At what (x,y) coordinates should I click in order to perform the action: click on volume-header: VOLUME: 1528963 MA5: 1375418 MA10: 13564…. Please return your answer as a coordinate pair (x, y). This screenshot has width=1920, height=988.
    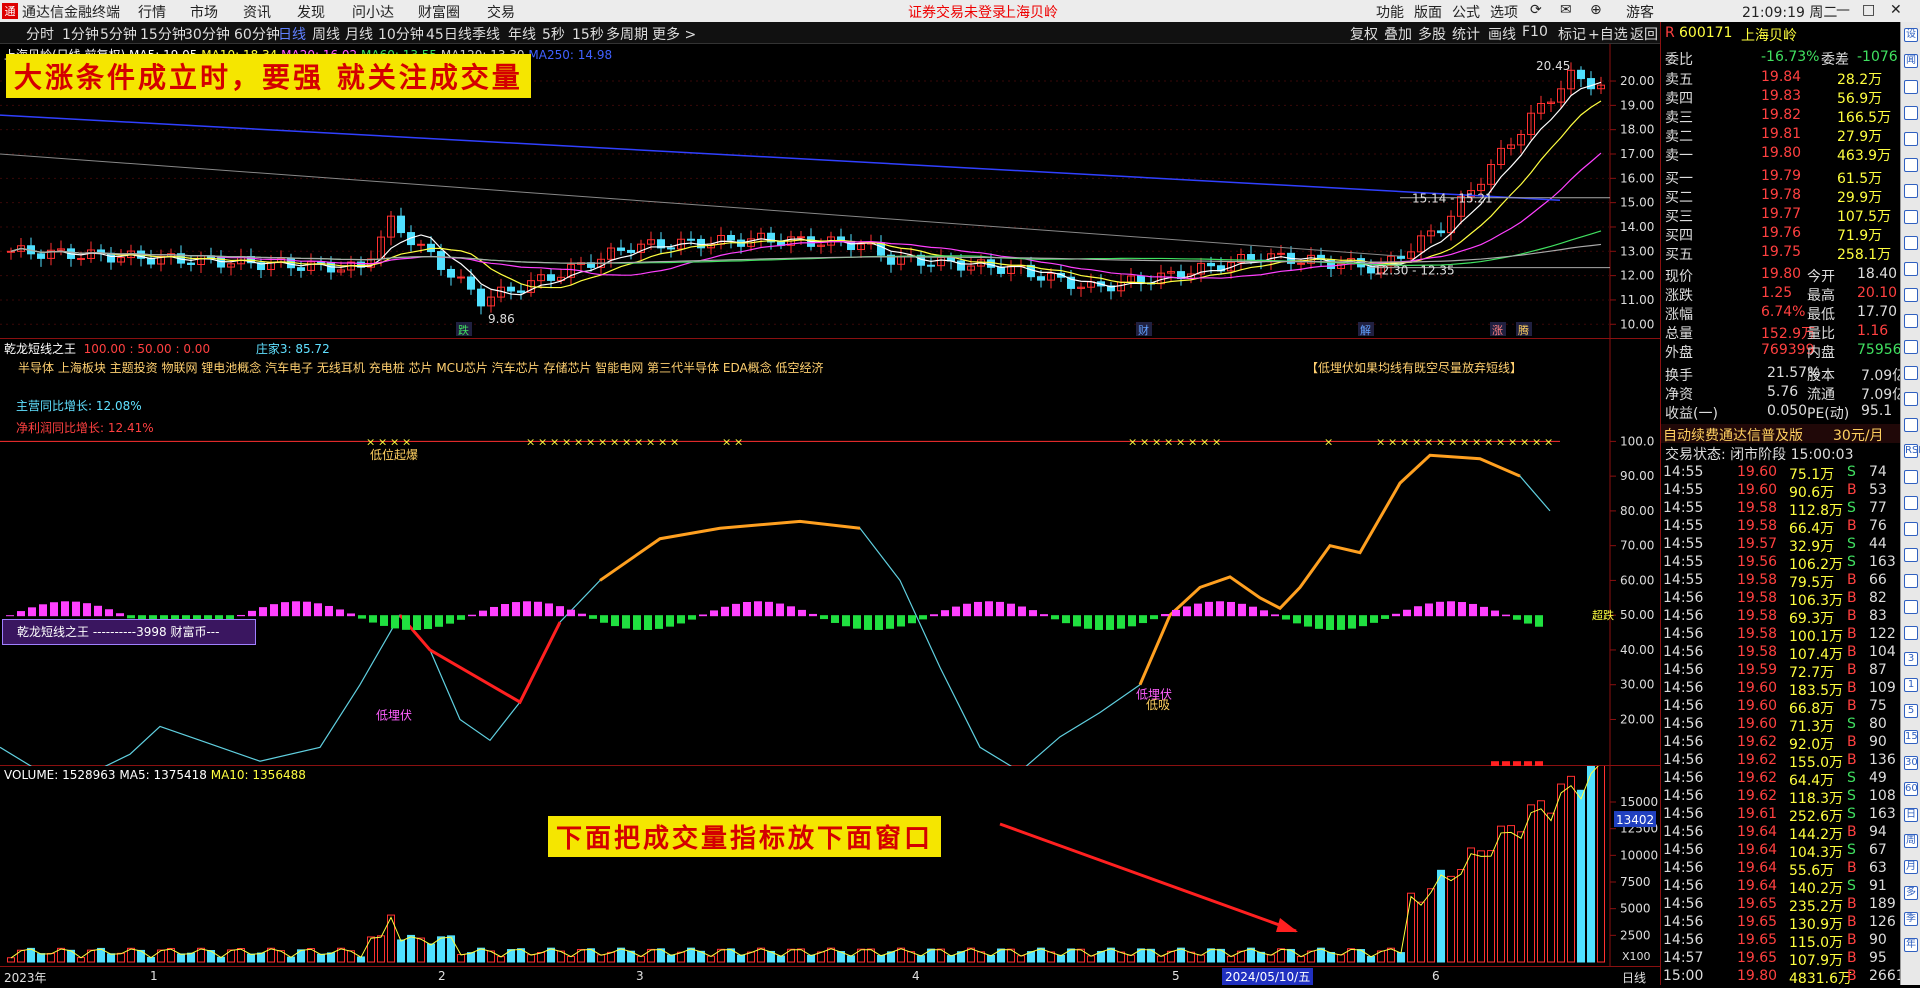
    Looking at the image, I should click on (155, 775).